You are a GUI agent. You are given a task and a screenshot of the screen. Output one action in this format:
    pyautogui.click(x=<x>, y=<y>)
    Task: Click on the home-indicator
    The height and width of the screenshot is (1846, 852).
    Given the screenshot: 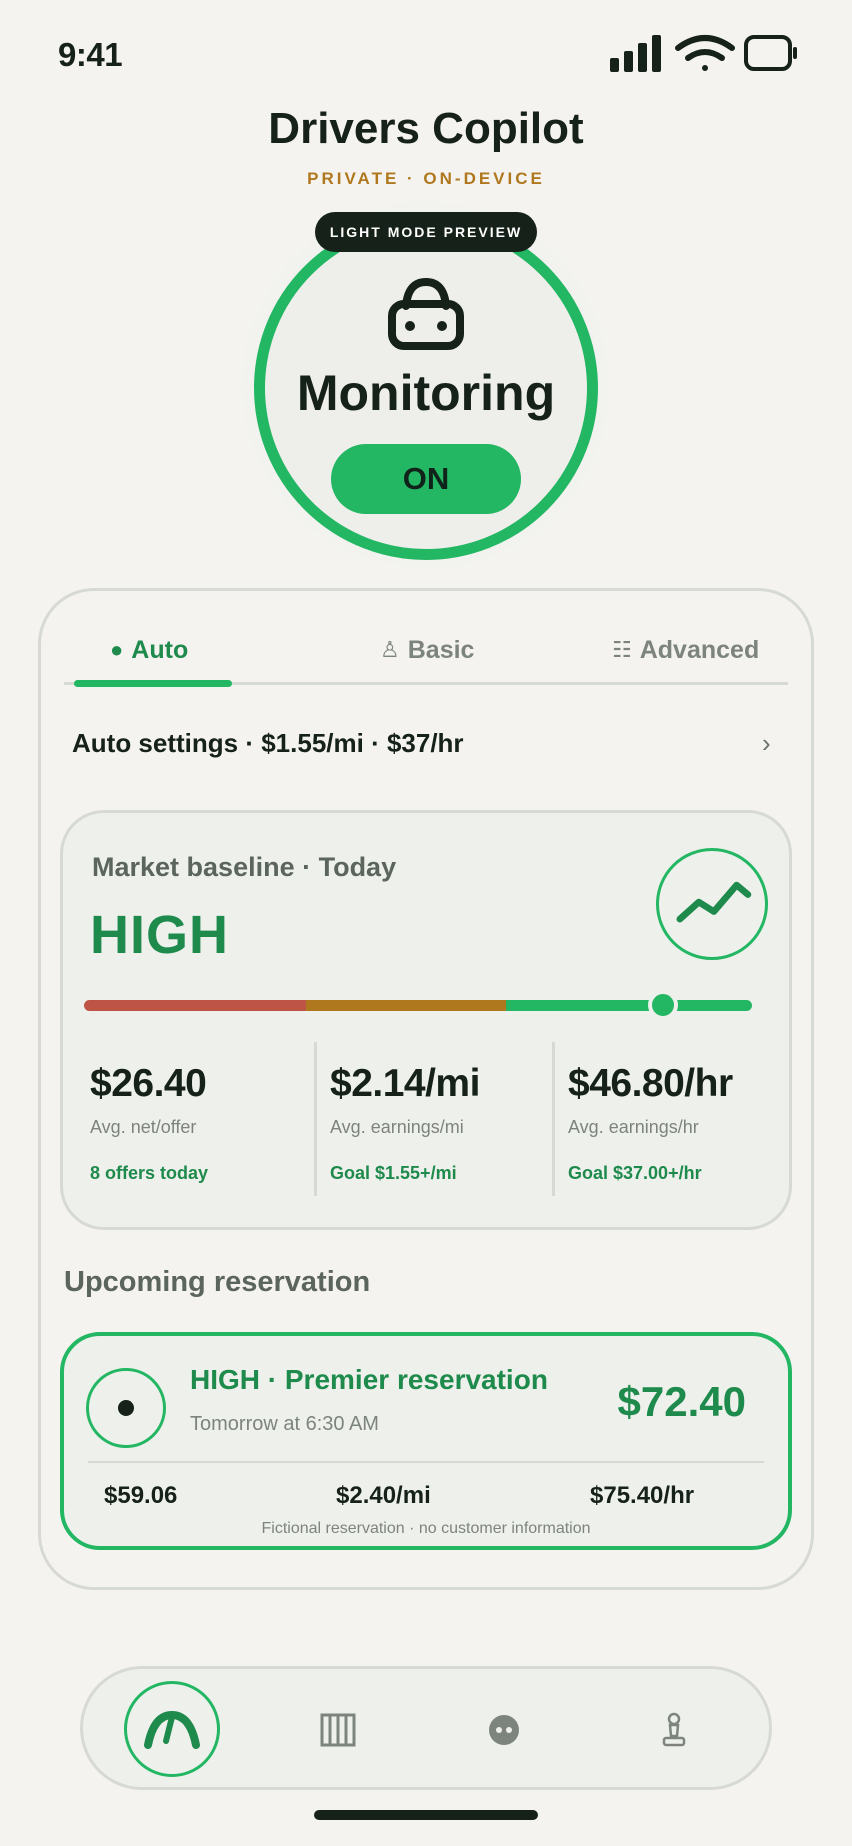 What is the action you would take?
    pyautogui.click(x=426, y=1815)
    